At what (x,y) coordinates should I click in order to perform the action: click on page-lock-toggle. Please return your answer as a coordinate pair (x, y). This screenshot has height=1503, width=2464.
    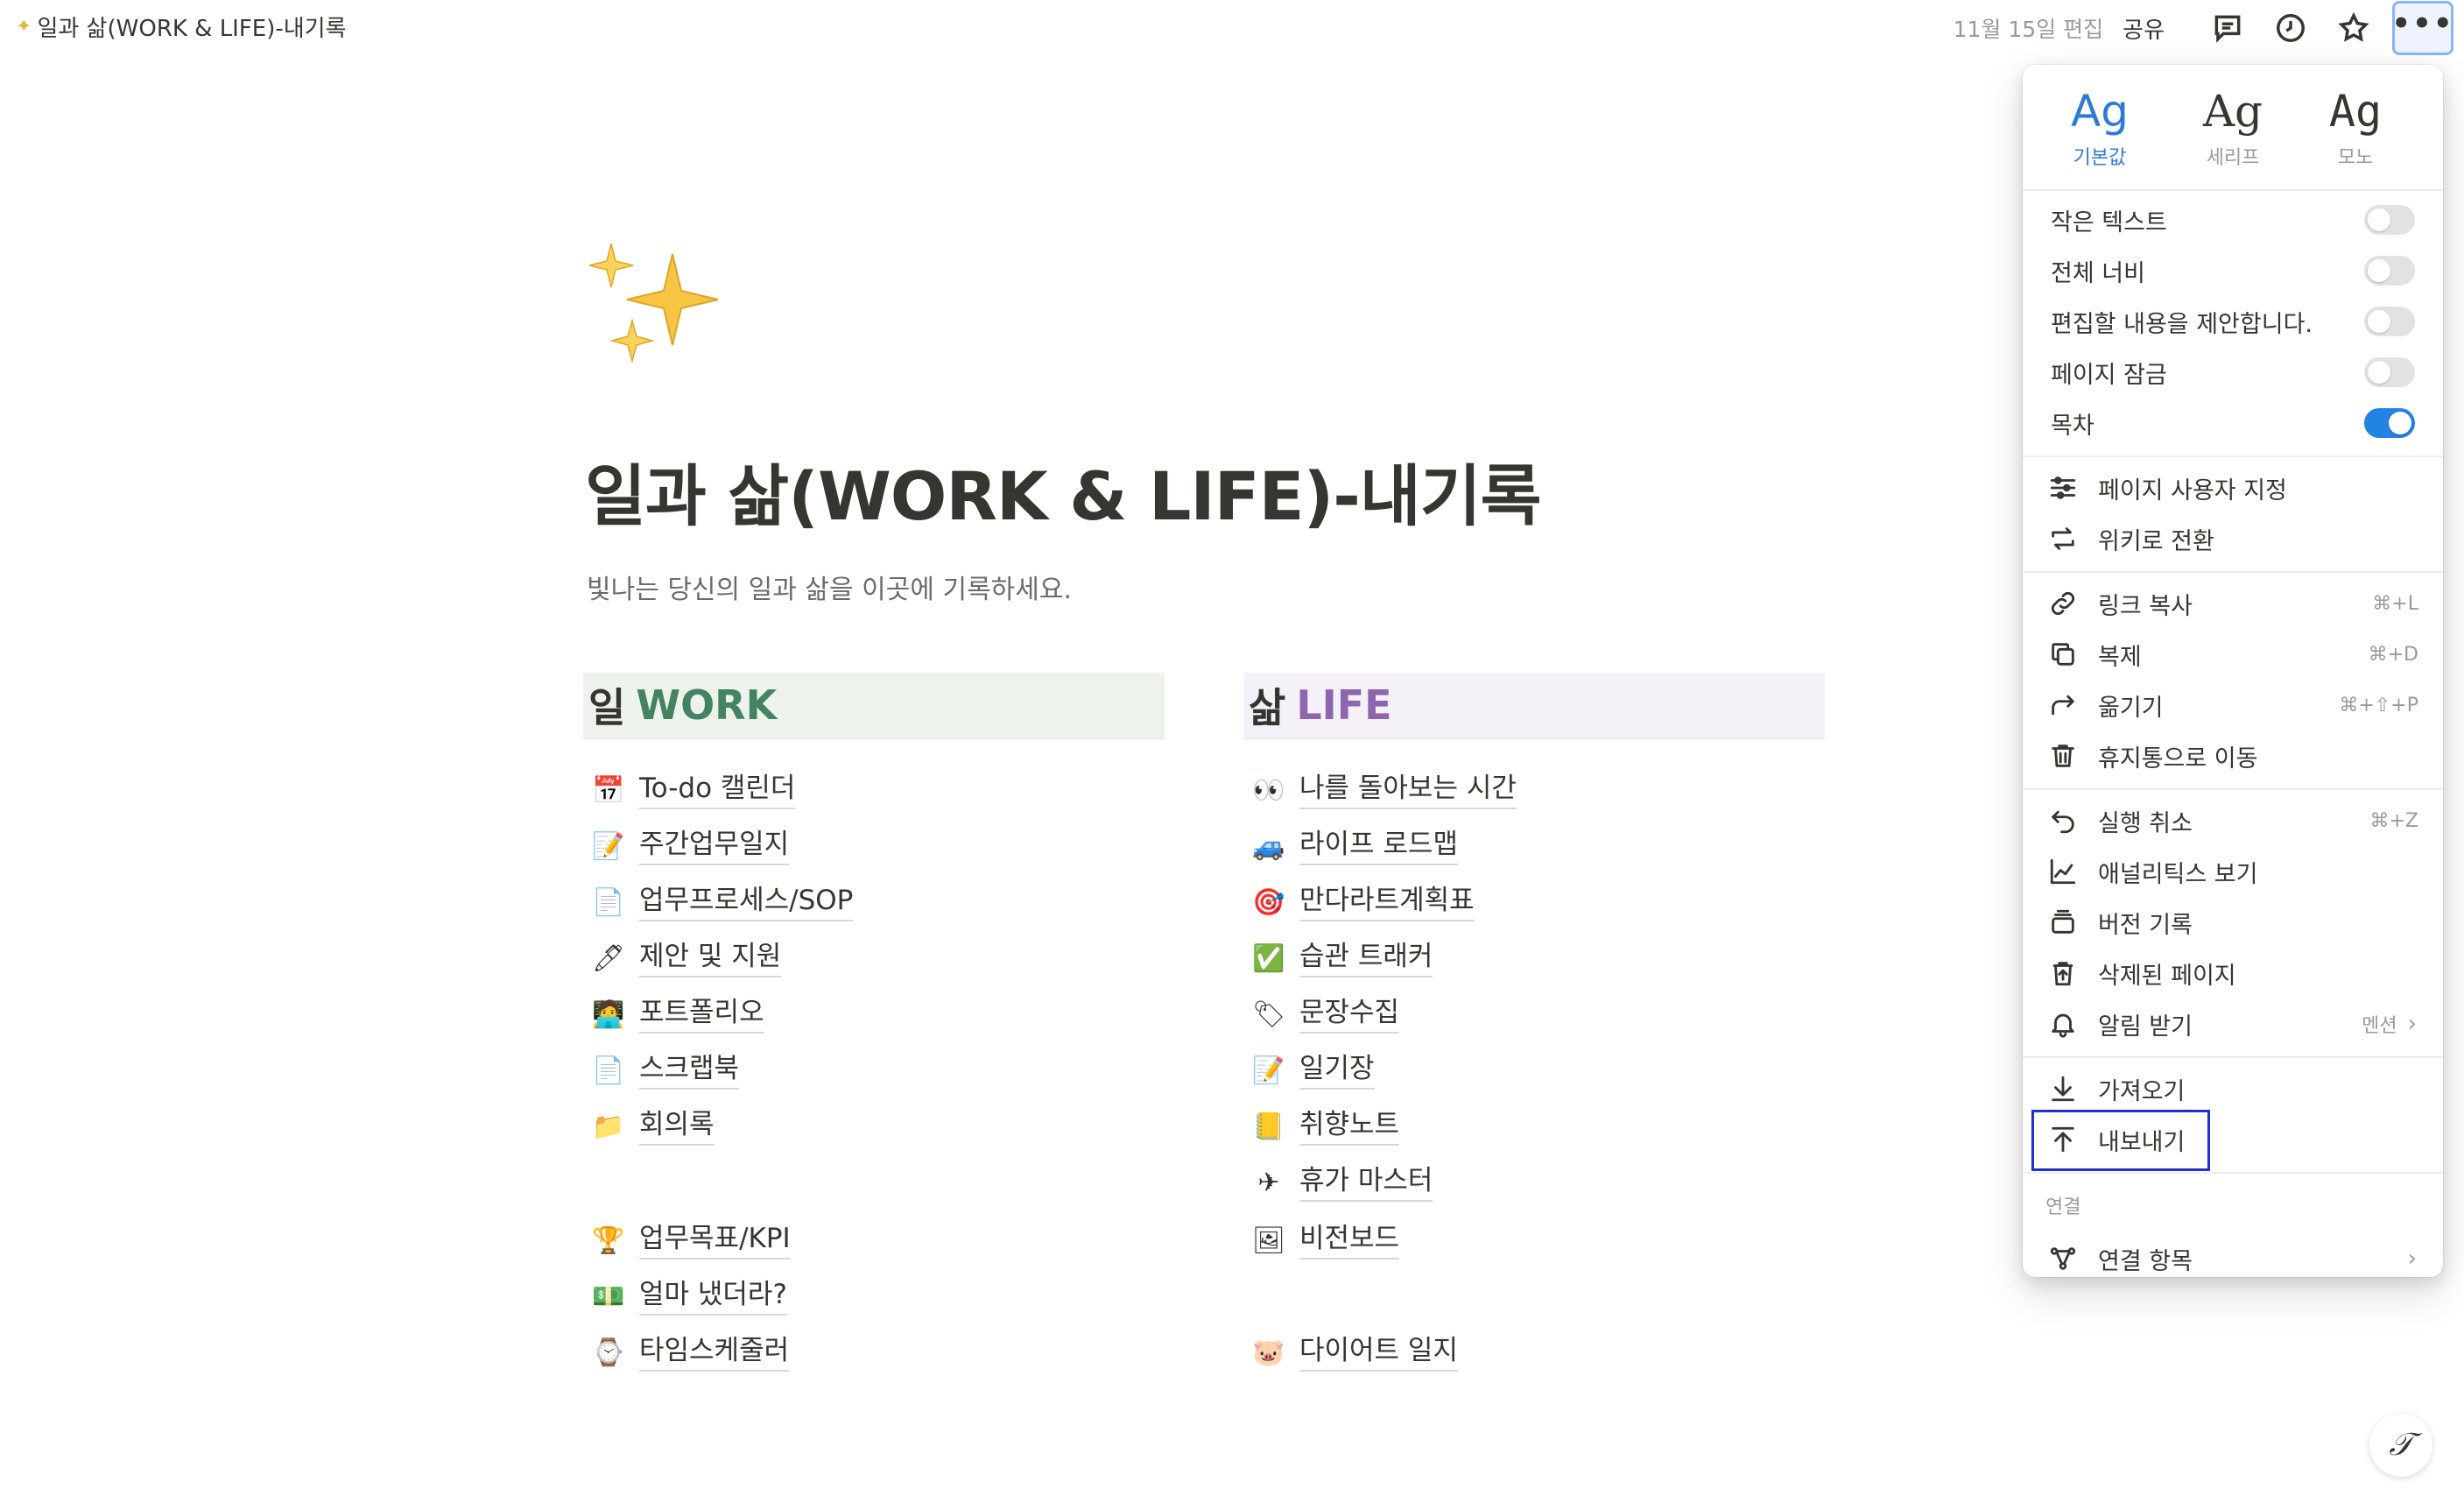
    Looking at the image, I should click on (2389, 372).